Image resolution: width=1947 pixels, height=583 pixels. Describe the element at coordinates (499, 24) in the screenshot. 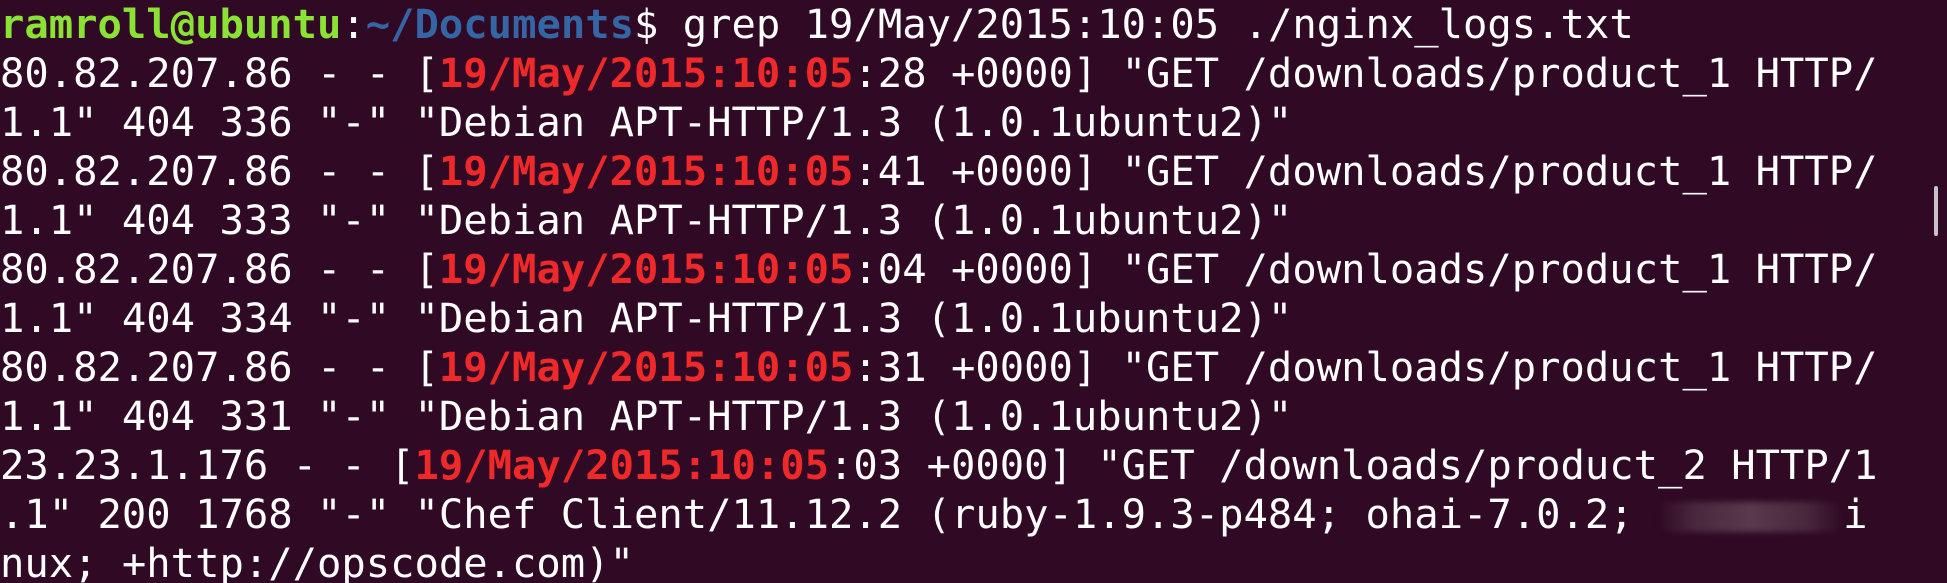

I see `prompt-path: ~/Documents` at that location.